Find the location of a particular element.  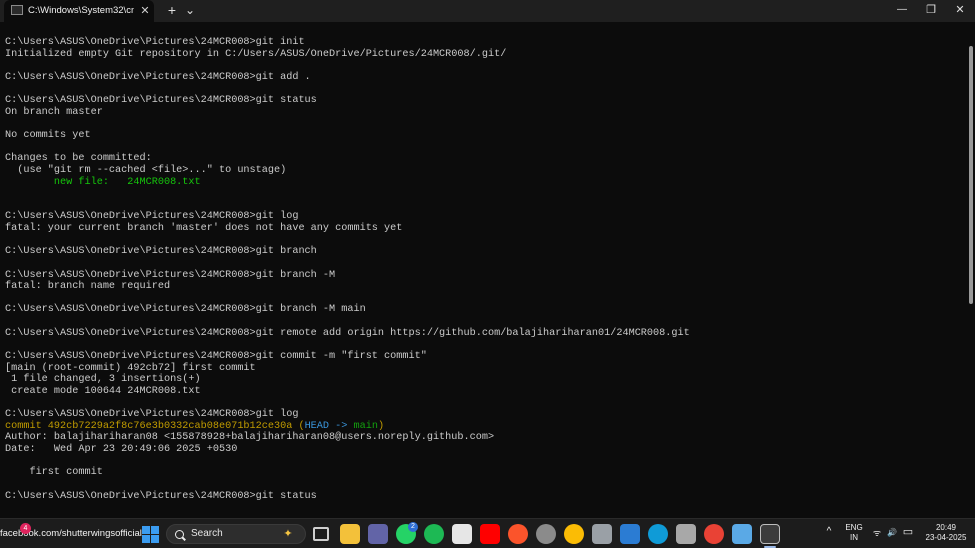

command-prompt-icon is located at coordinates (770, 534).